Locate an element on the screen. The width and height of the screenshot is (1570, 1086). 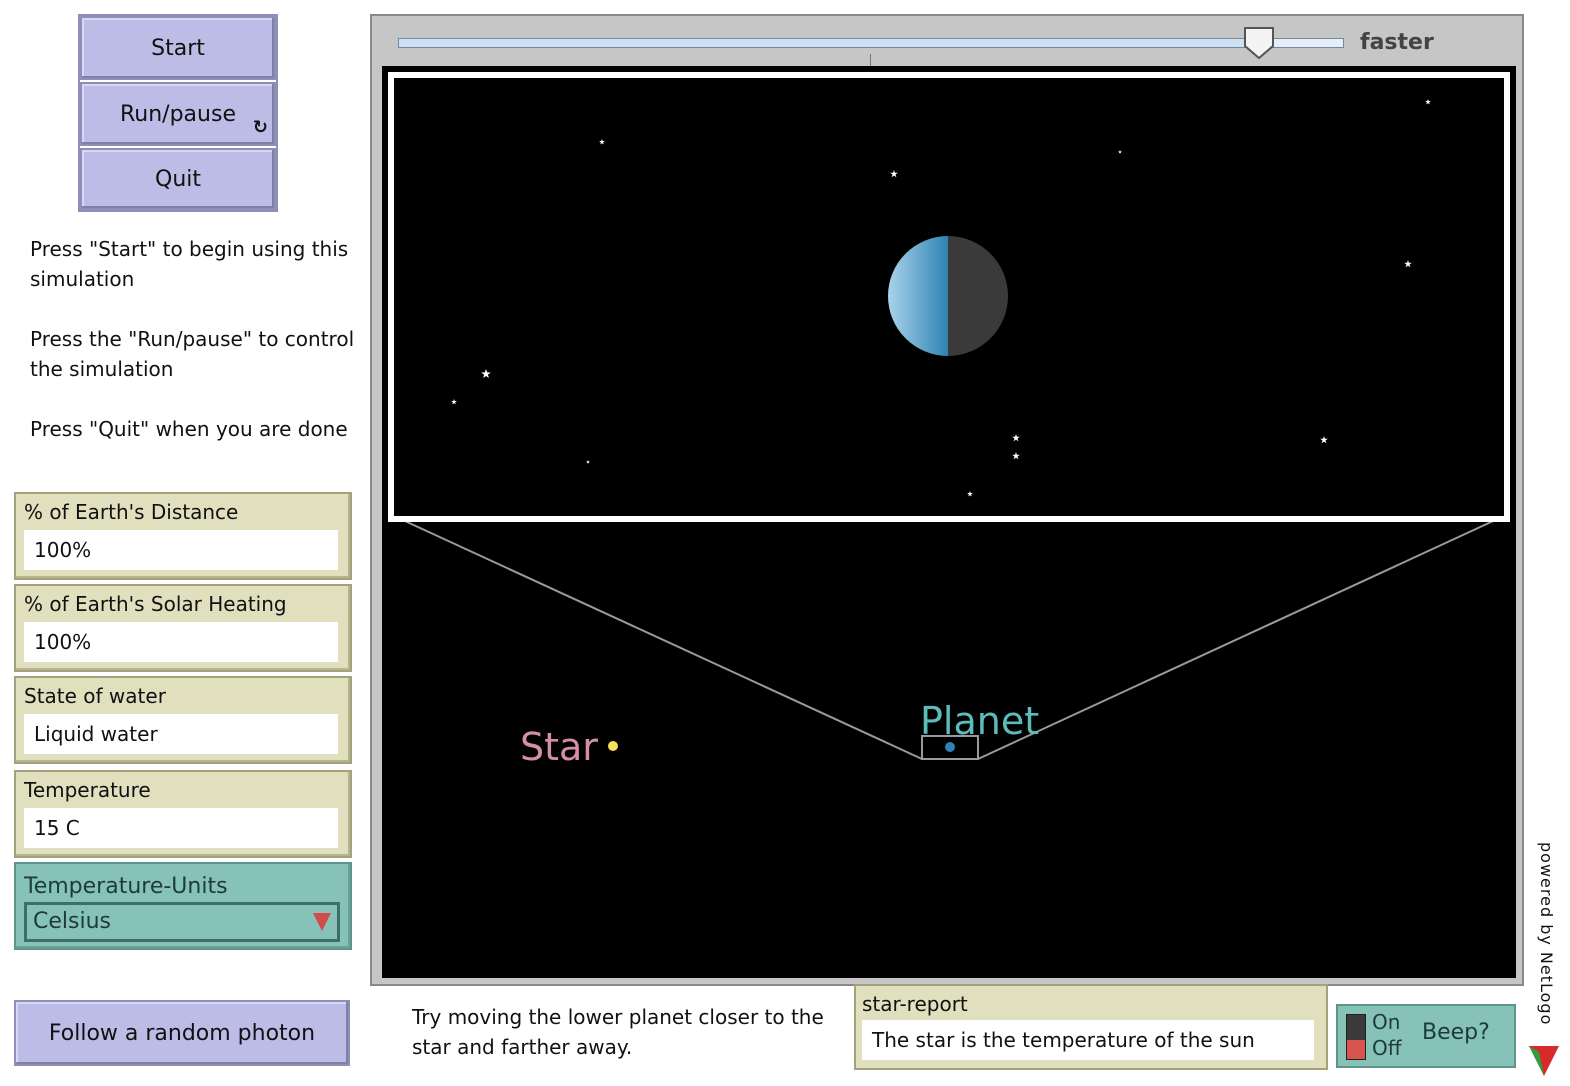
run-pause-button: Run/pause ↻ is located at coordinates (178, 114).